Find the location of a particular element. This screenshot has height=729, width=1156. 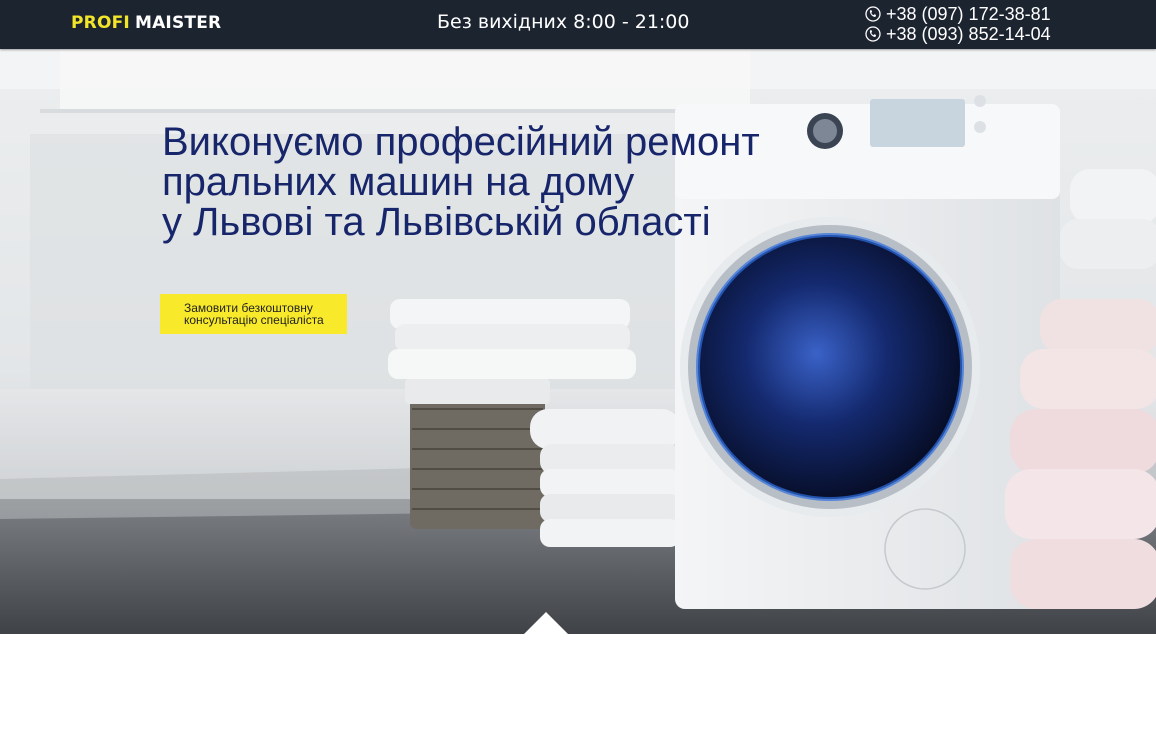

phone-list: +38 (097) 172-38-81 +38 (093) 852-14-04 is located at coordinates (958, 24).